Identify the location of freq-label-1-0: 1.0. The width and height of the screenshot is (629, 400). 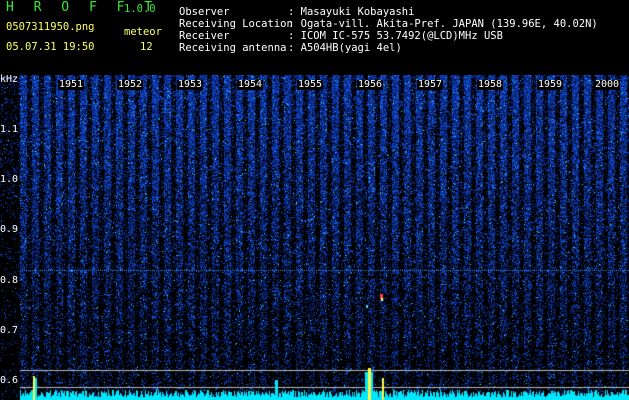
(9, 179).